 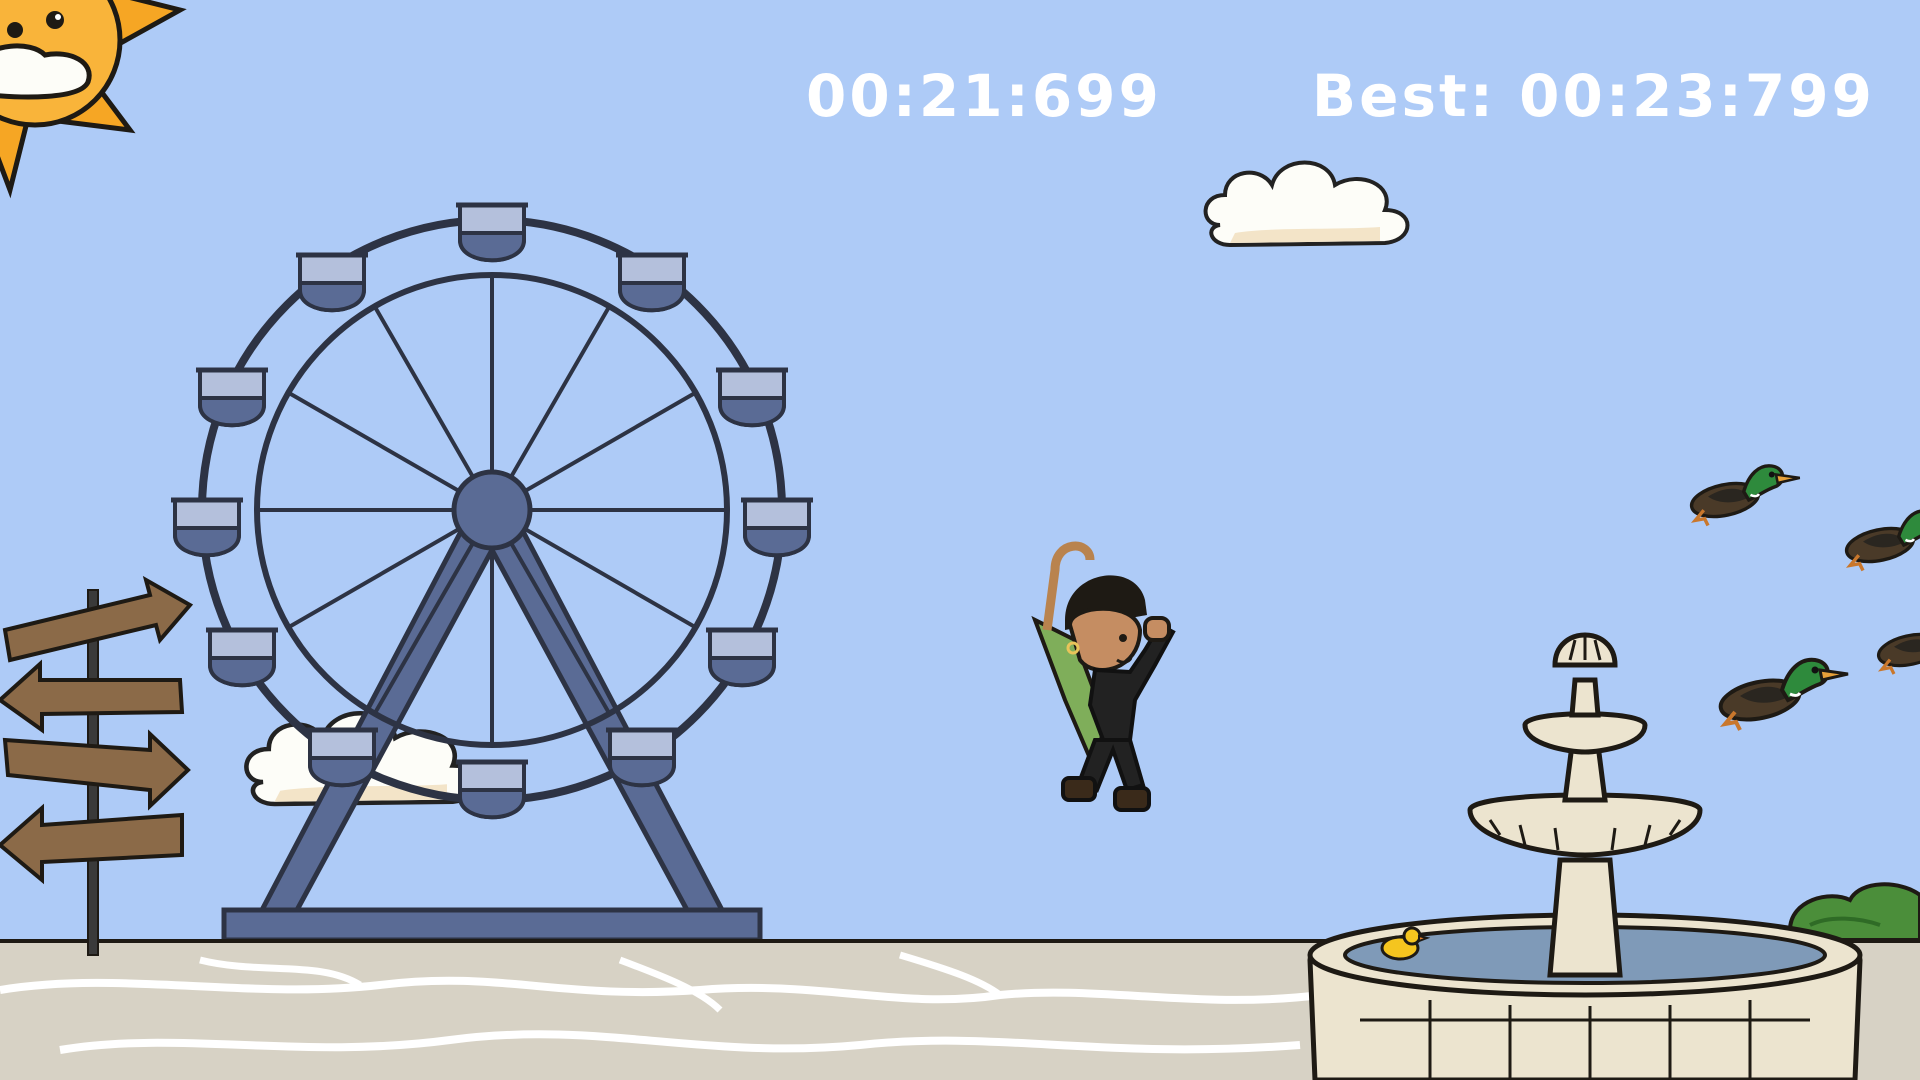 I want to click on best-time-display: Best: 00:23:799, so click(x=1593, y=96).